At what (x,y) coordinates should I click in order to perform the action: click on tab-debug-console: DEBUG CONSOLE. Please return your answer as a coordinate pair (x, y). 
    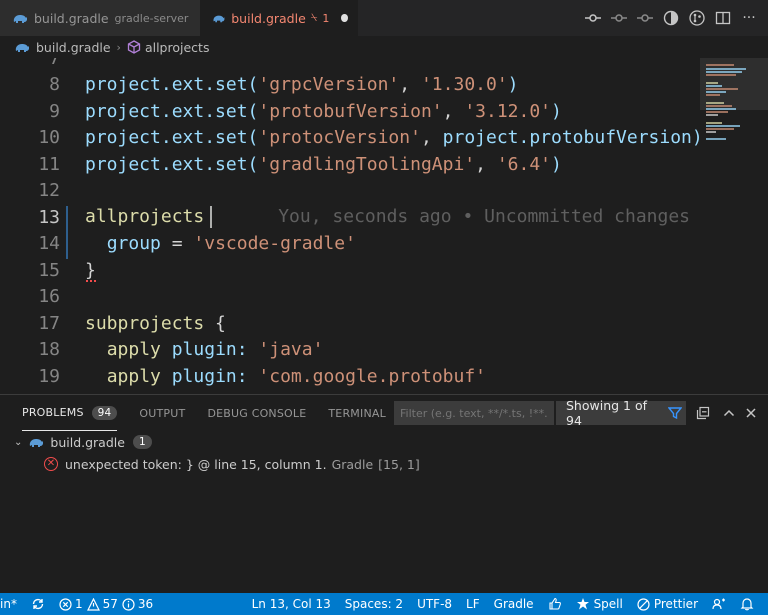
    Looking at the image, I should click on (256, 413).